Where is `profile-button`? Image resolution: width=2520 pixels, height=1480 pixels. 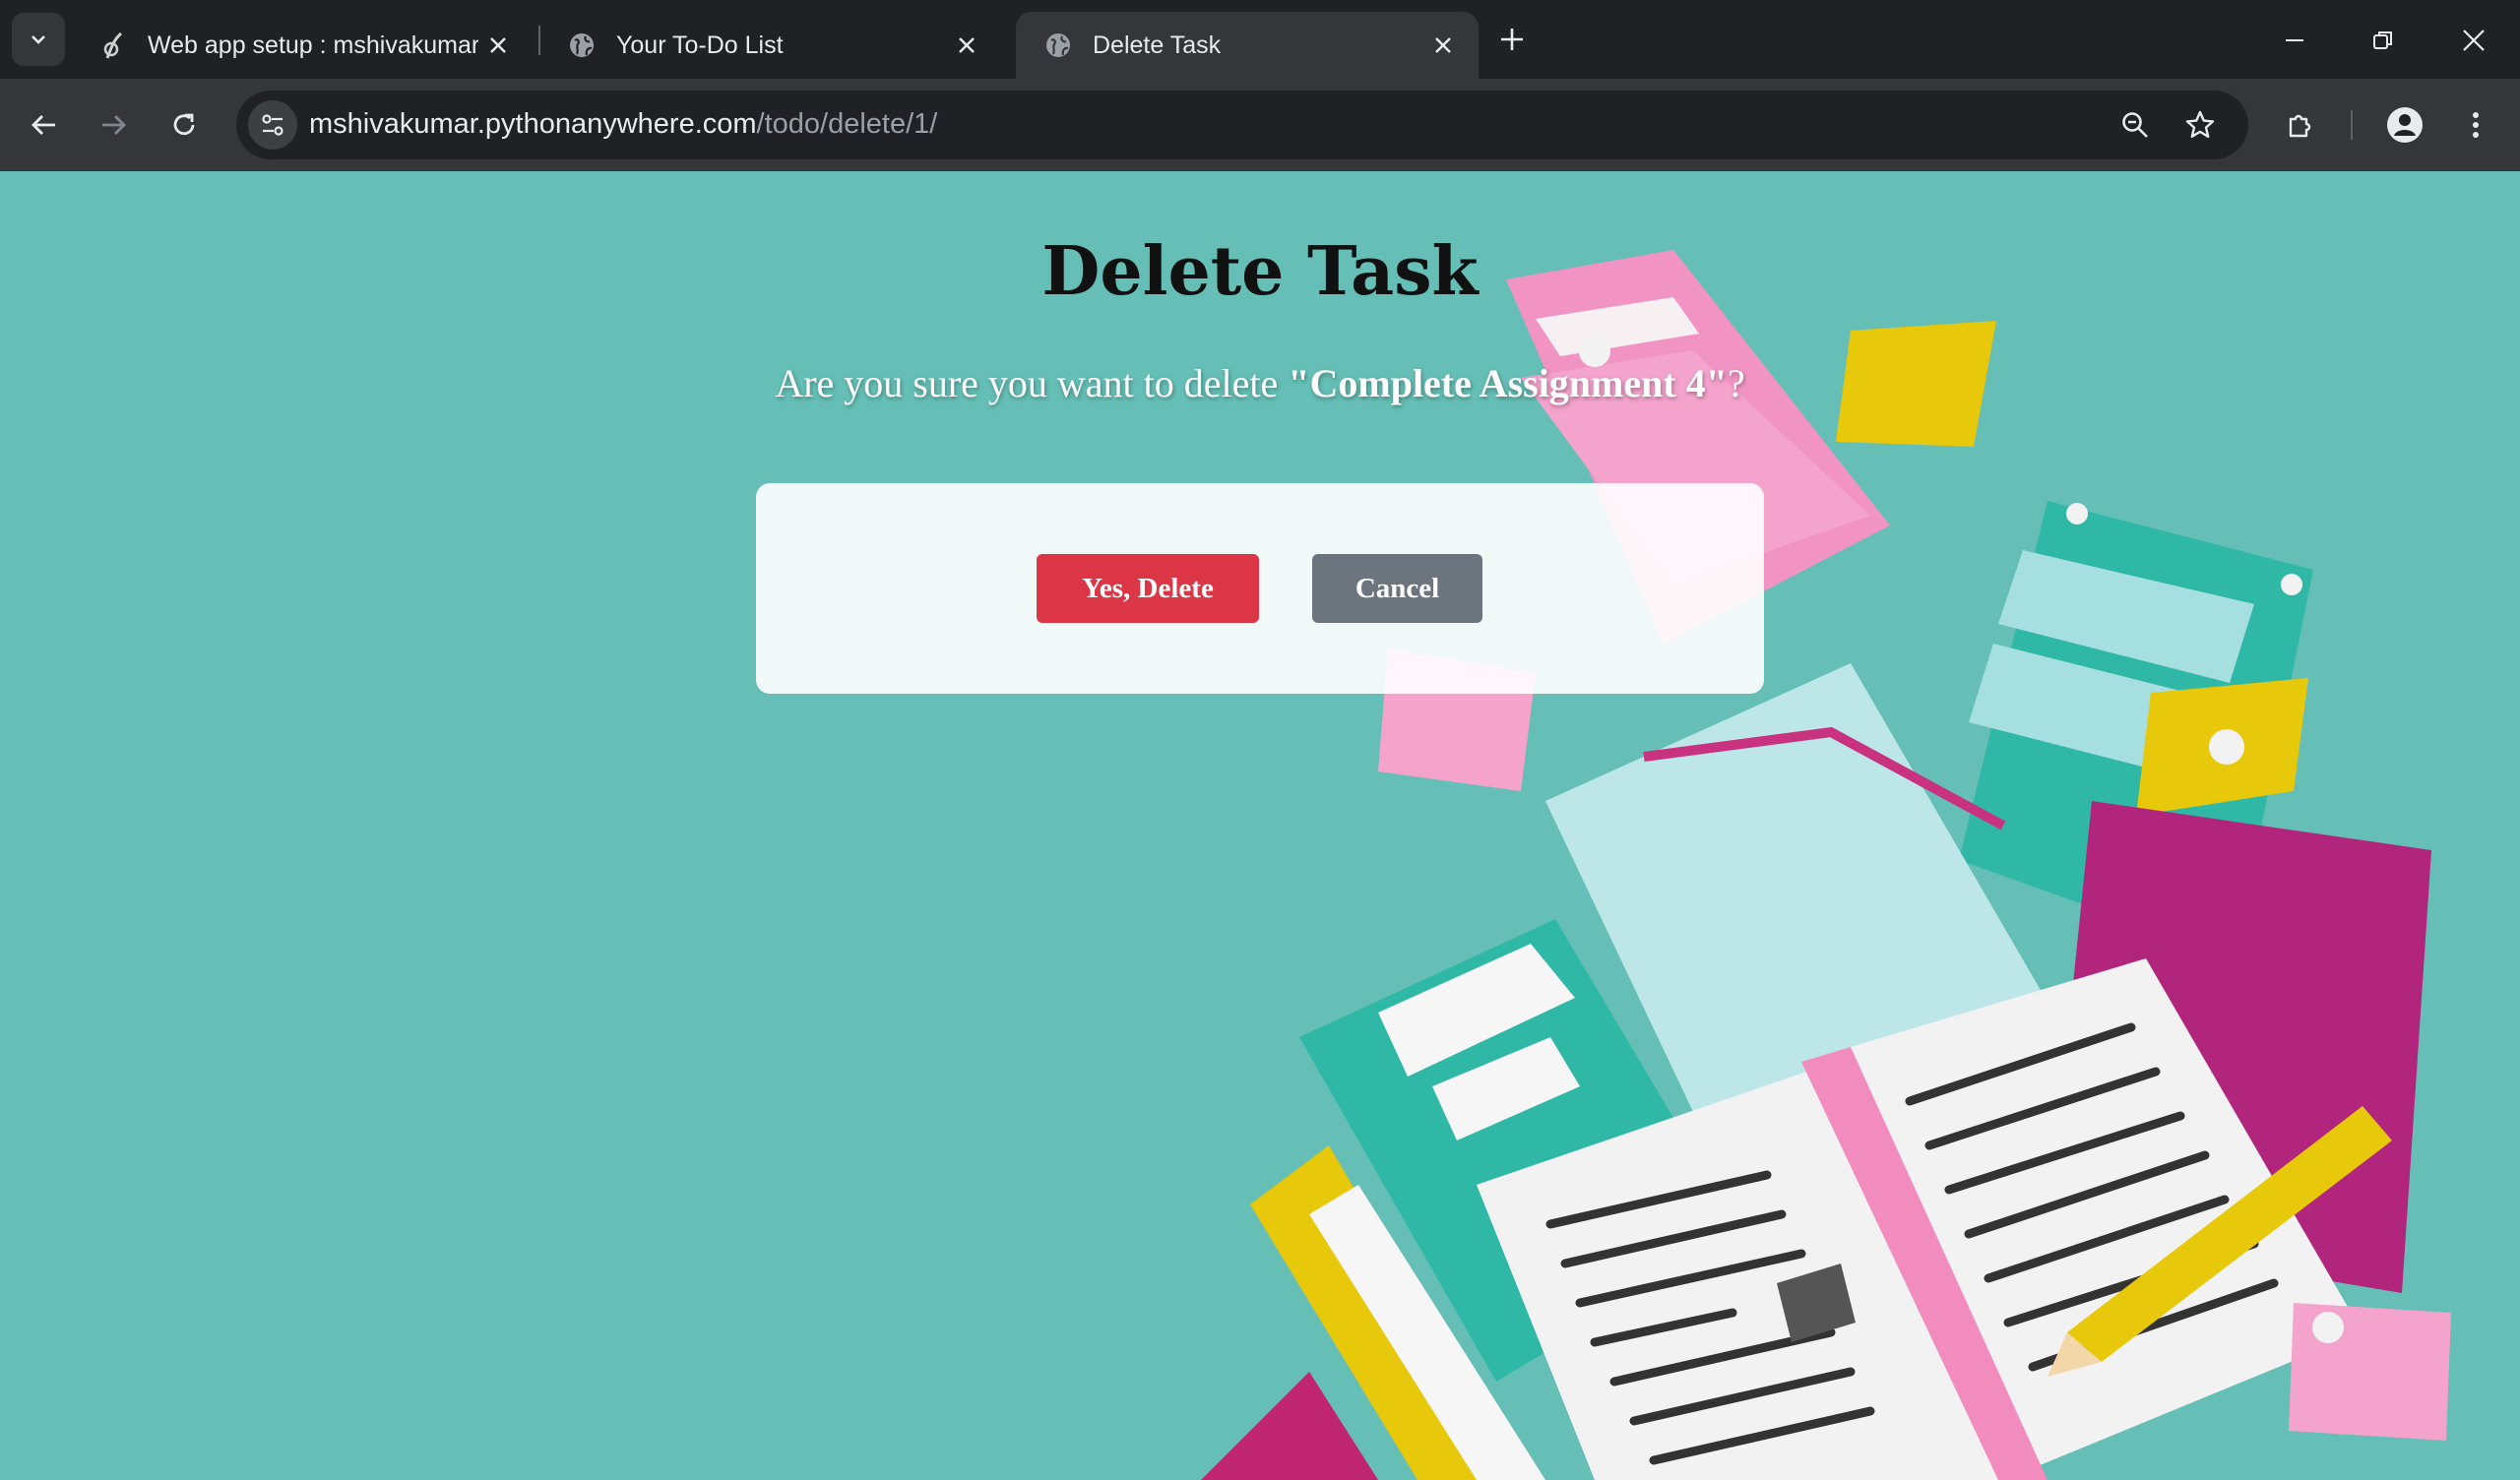 profile-button is located at coordinates (2404, 125).